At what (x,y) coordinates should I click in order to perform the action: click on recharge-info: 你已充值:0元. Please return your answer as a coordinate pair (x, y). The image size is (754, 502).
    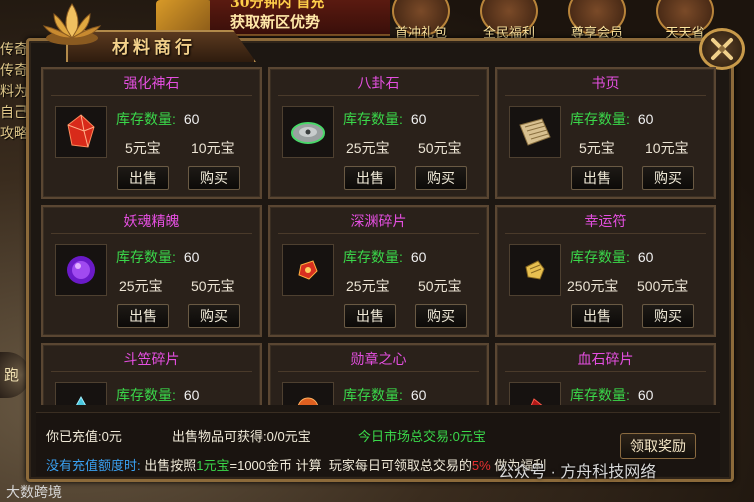
    Looking at the image, I should click on (84, 435).